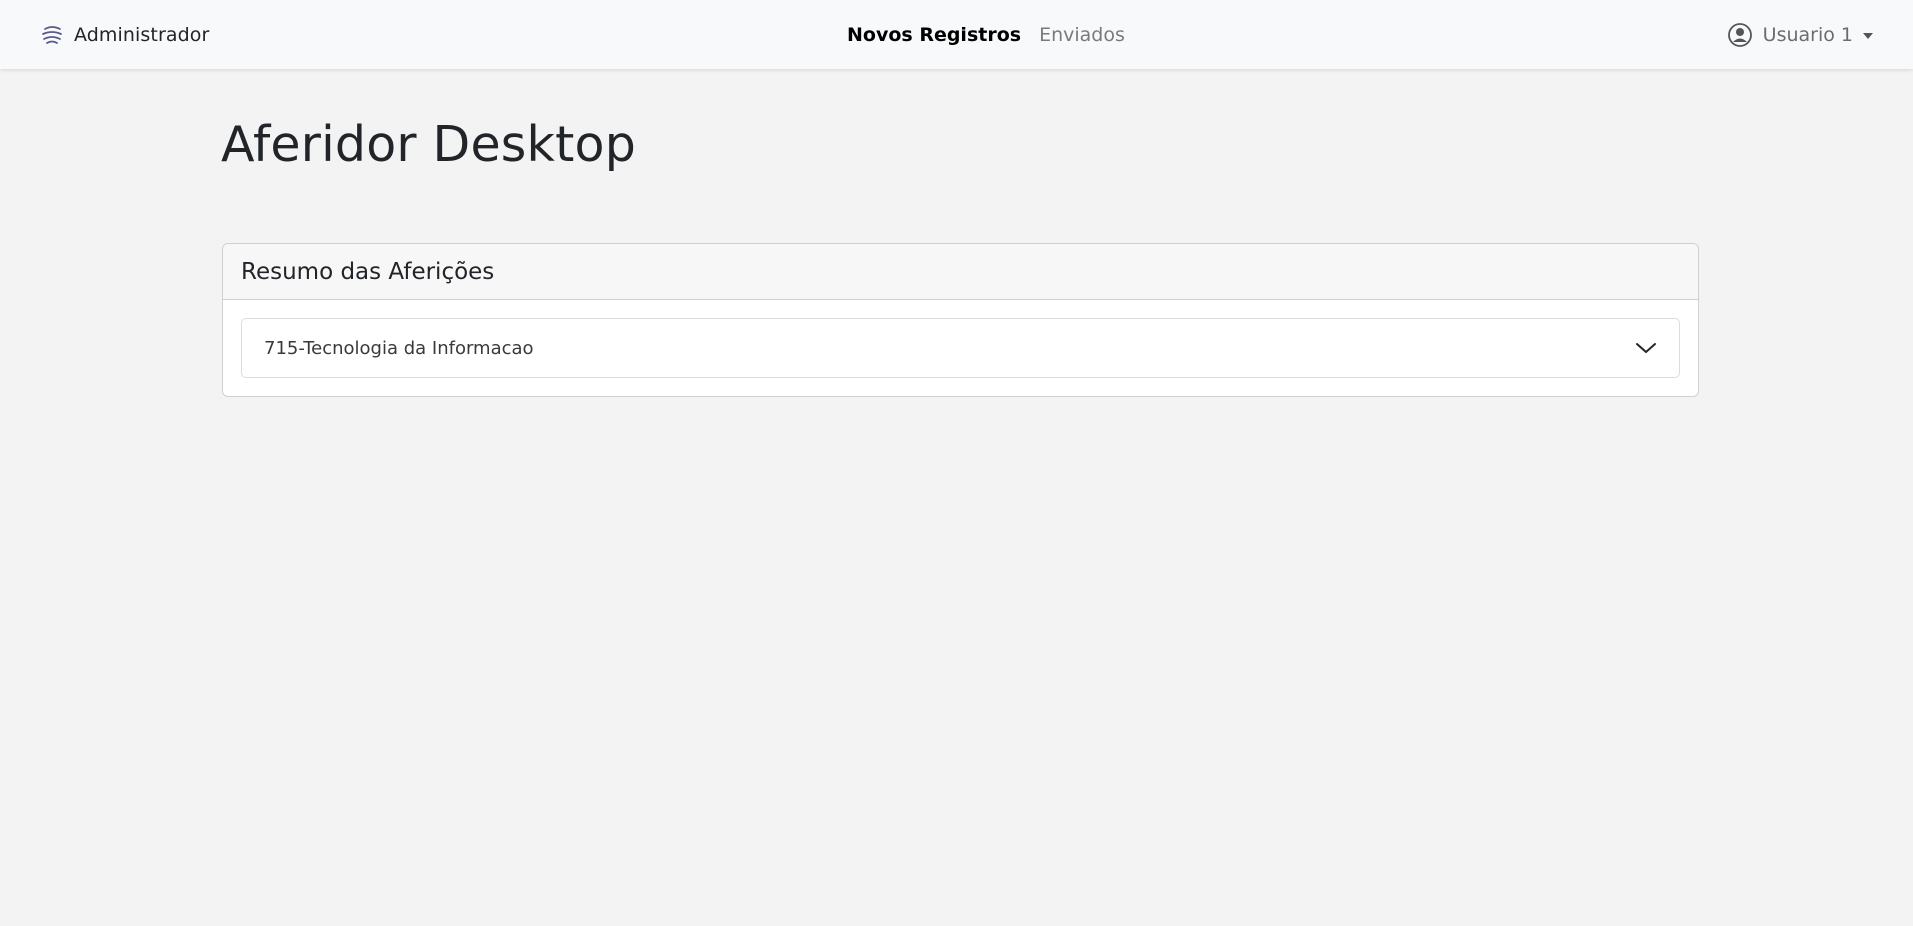 This screenshot has width=1913, height=926. What do you see at coordinates (1807, 35) in the screenshot?
I see `user-name: Usuario 1` at bounding box center [1807, 35].